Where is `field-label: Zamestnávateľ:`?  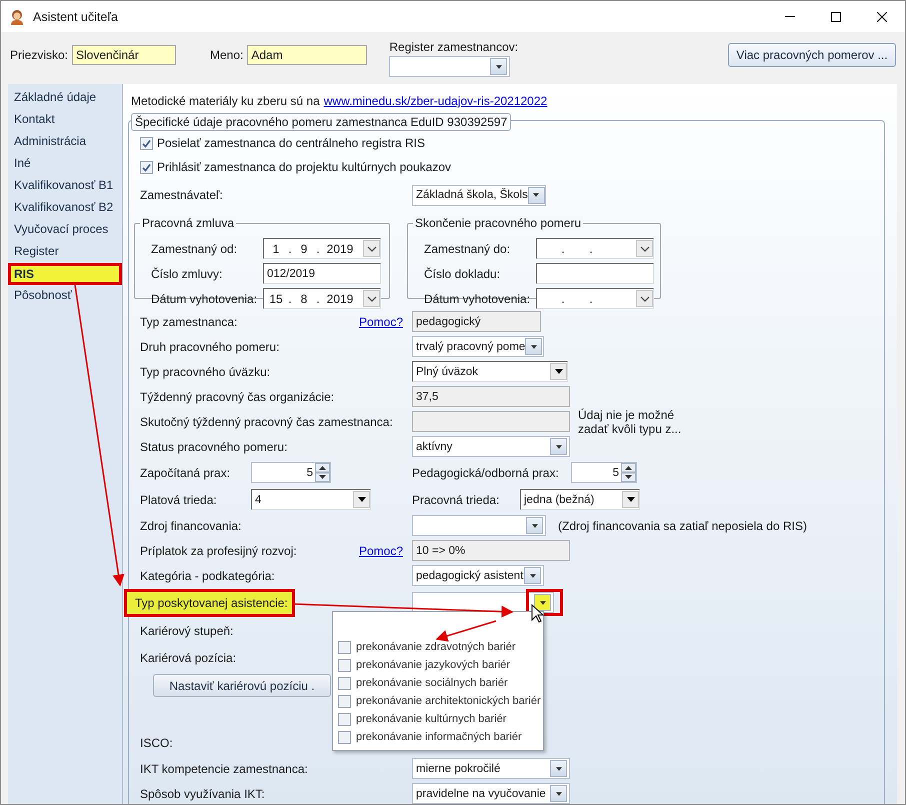
field-label: Zamestnávateľ: is located at coordinates (181, 195).